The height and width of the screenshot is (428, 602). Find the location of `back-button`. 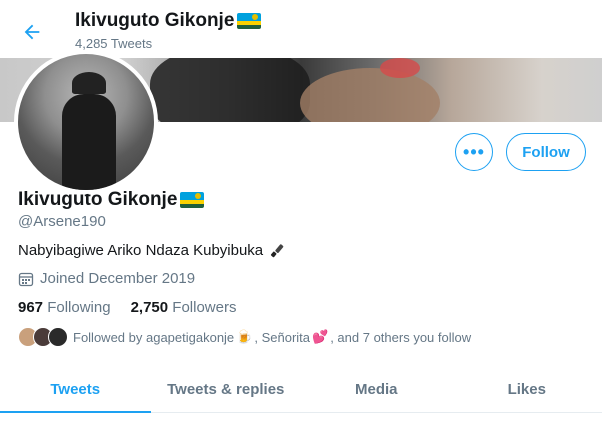

back-button is located at coordinates (32, 32).